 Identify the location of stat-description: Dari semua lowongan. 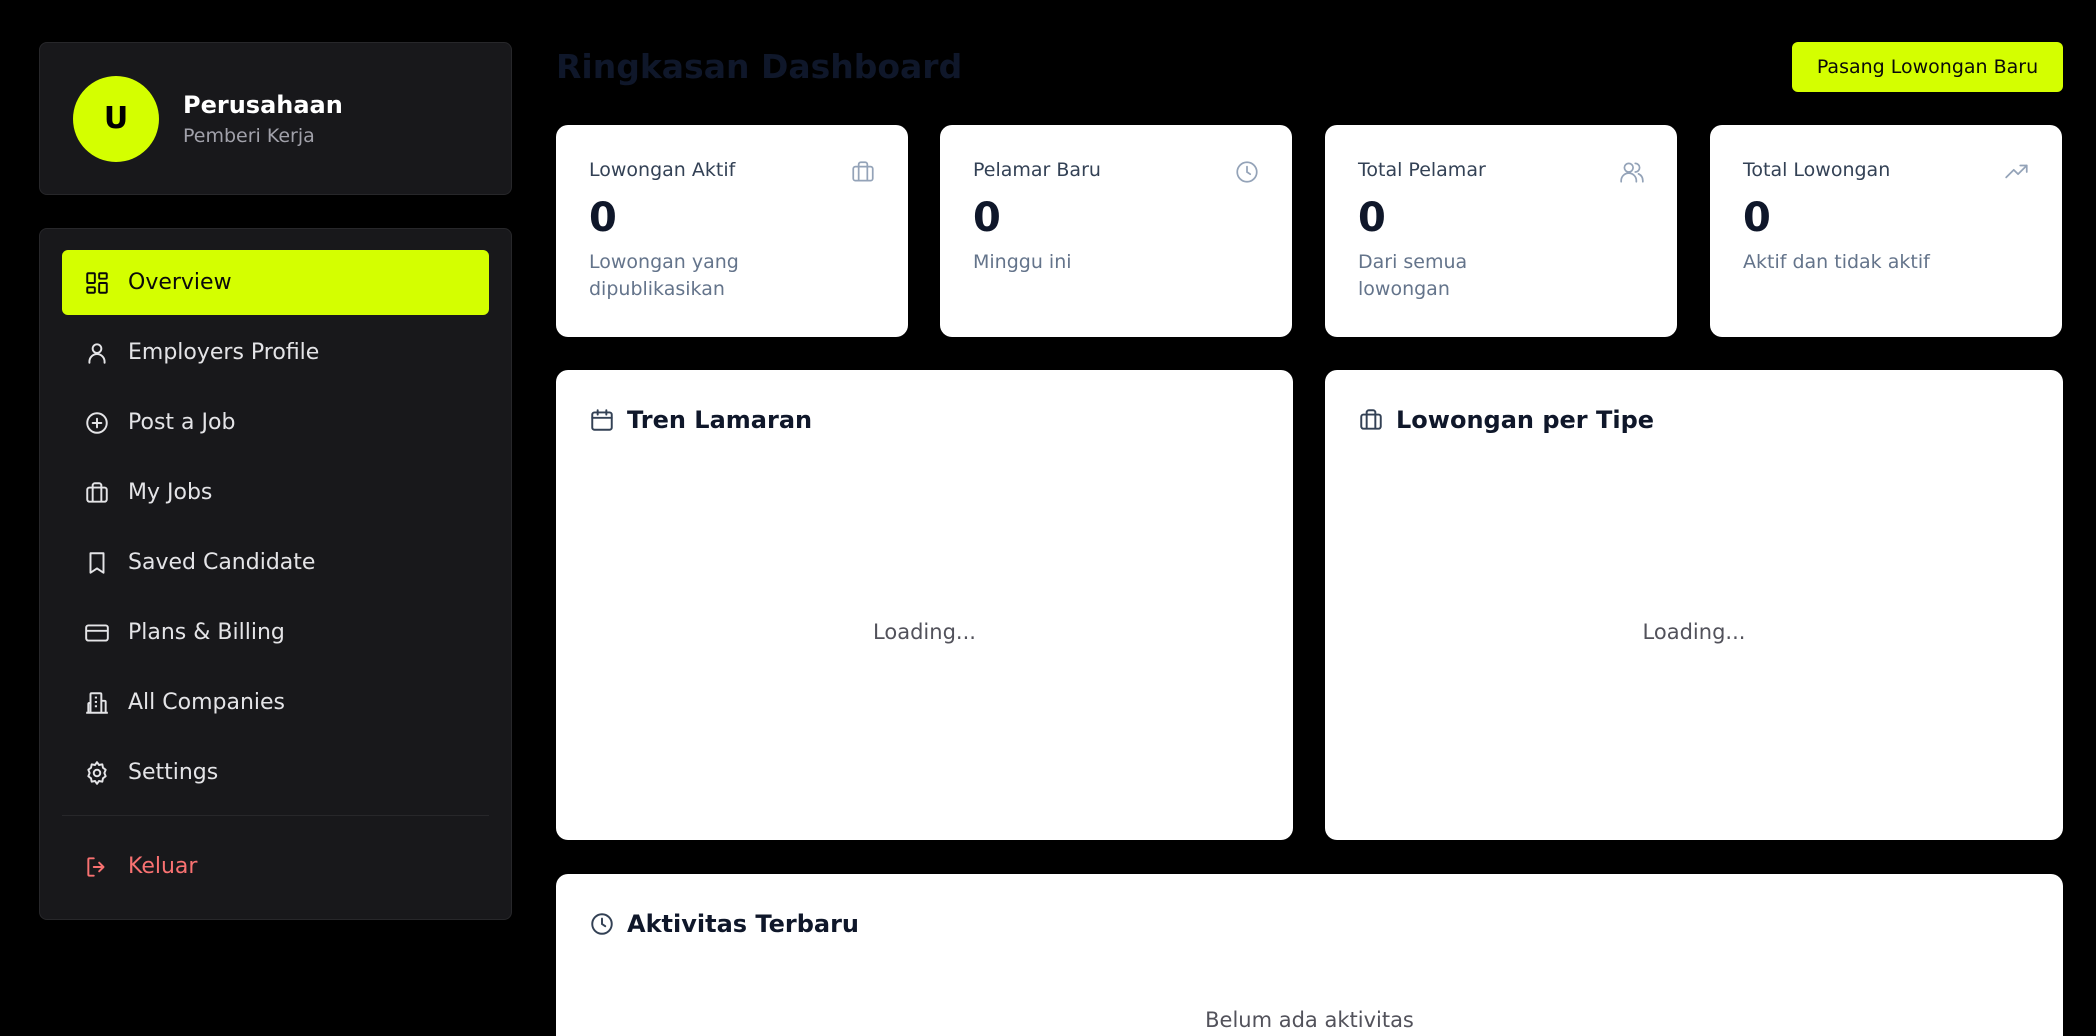
(1413, 275).